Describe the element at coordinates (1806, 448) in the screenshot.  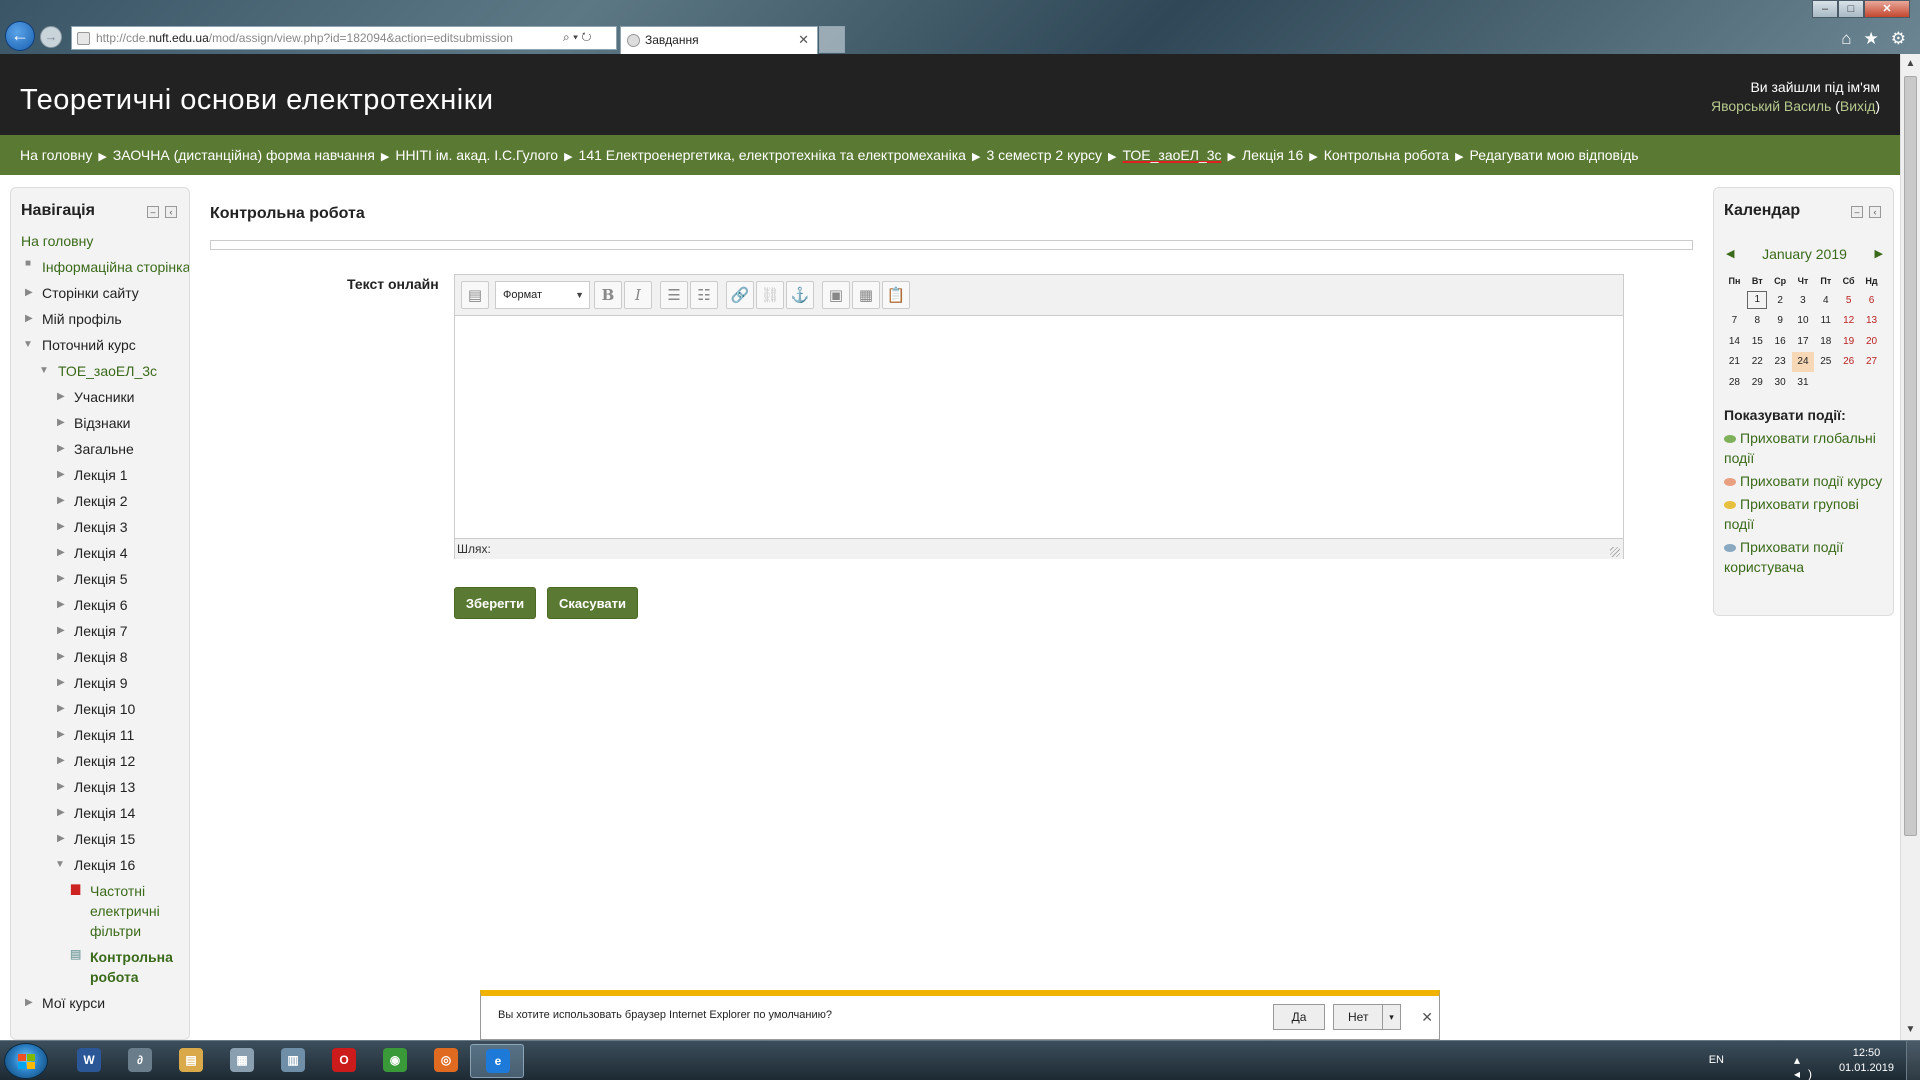
I see `event-filter-global: Приховати глобальні події` at that location.